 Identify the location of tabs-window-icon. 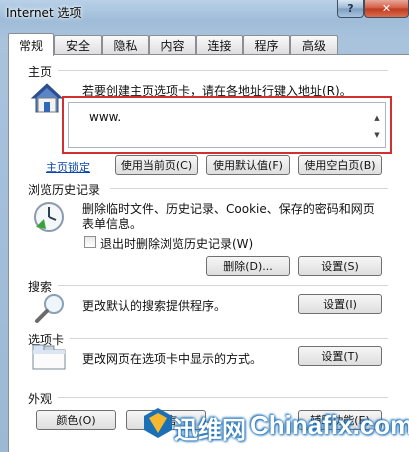
(49, 357).